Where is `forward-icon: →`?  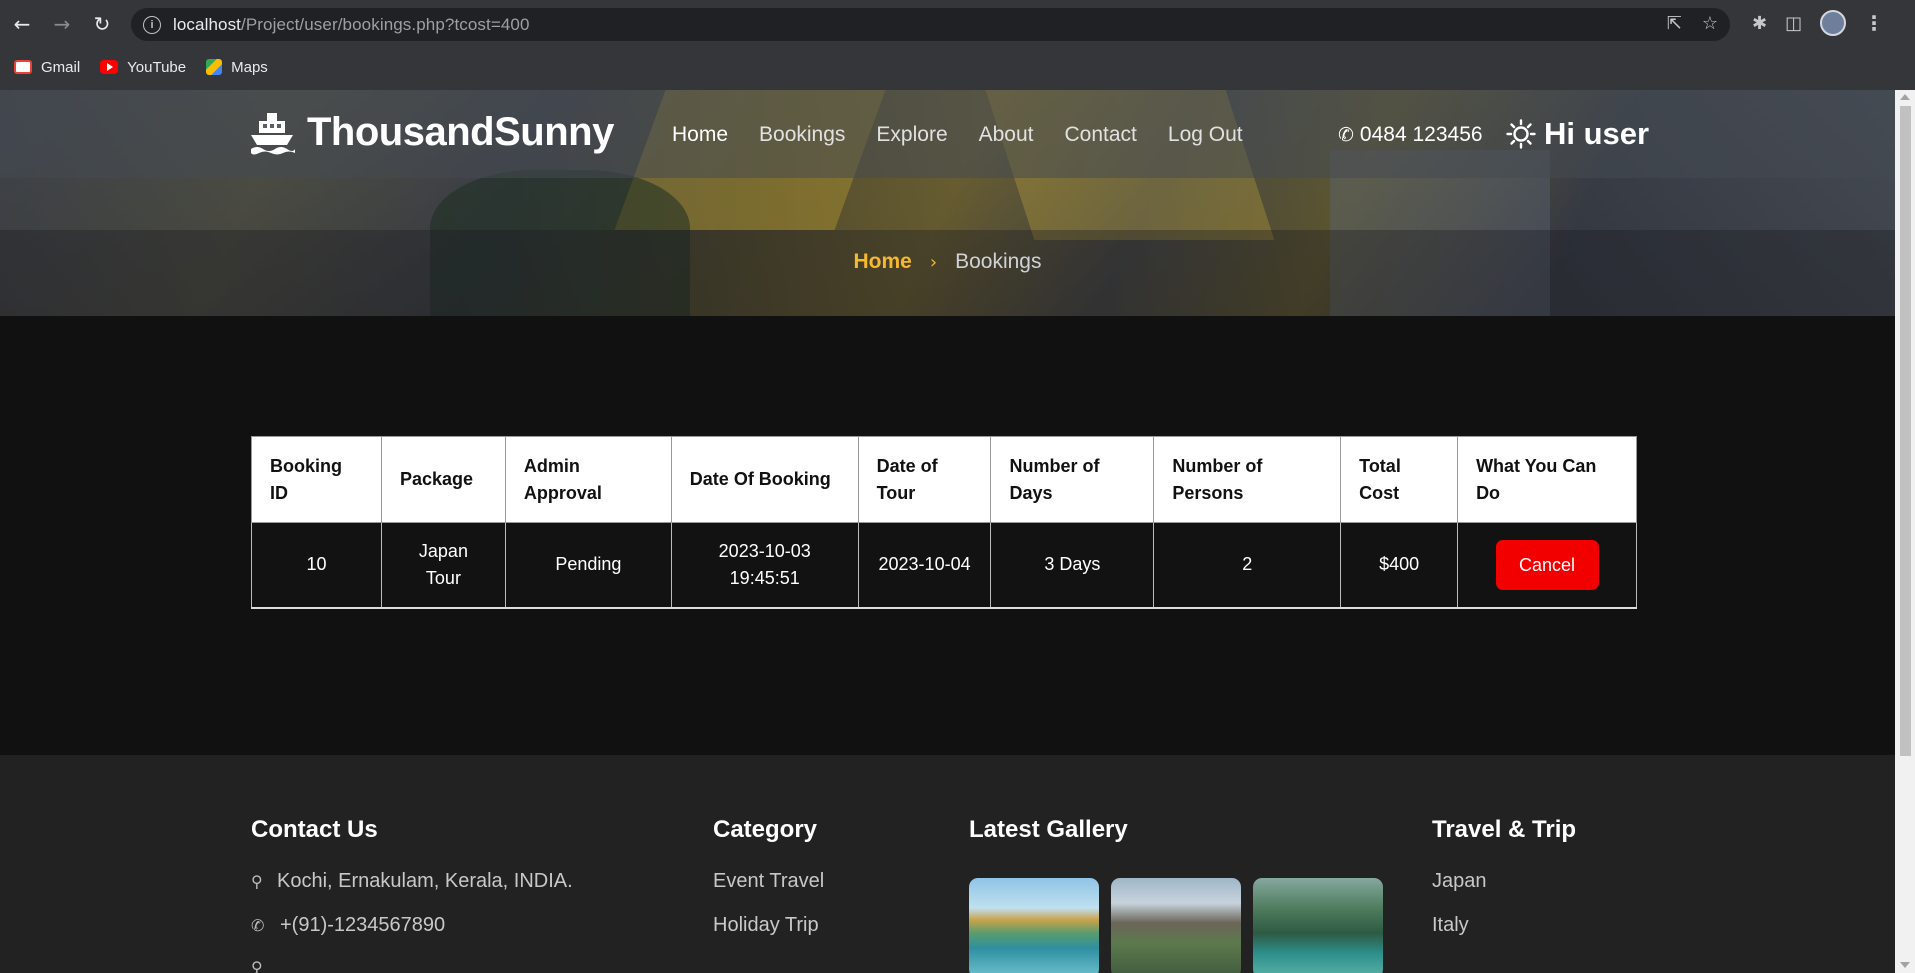
forward-icon: → is located at coordinates (62, 24).